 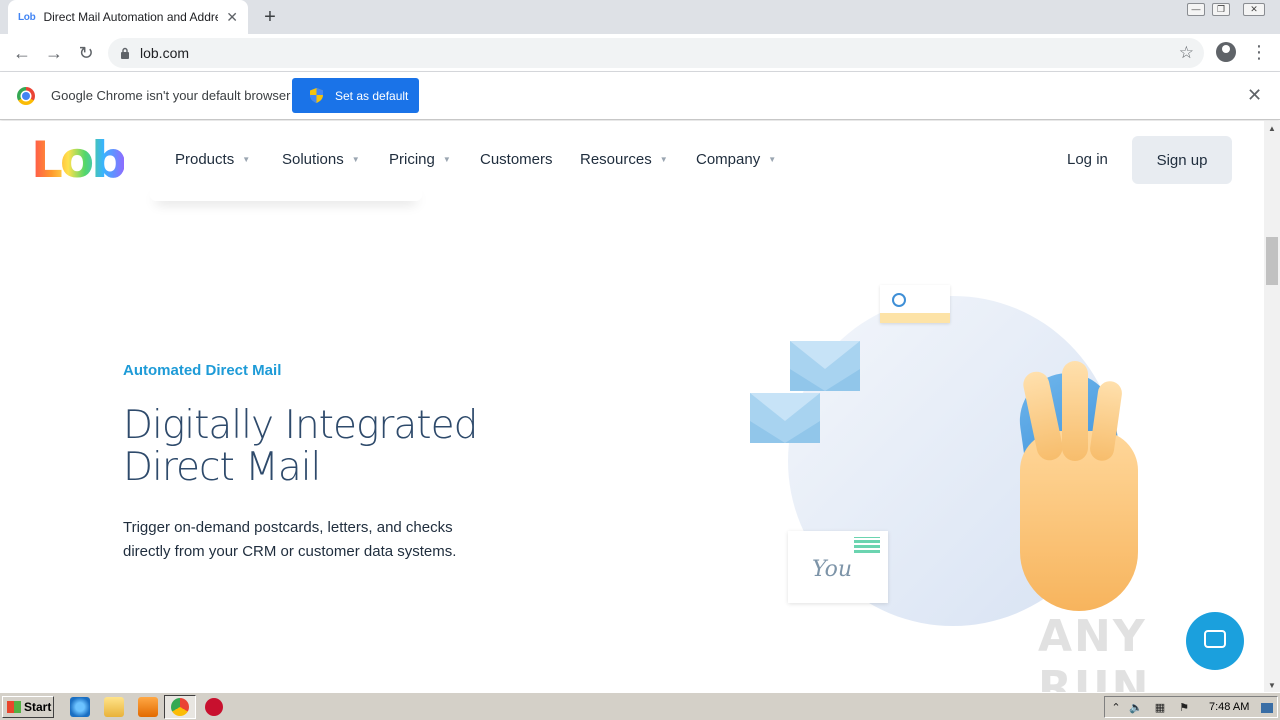 What do you see at coordinates (79, 160) in the screenshot?
I see `lob-logo: Lob` at bounding box center [79, 160].